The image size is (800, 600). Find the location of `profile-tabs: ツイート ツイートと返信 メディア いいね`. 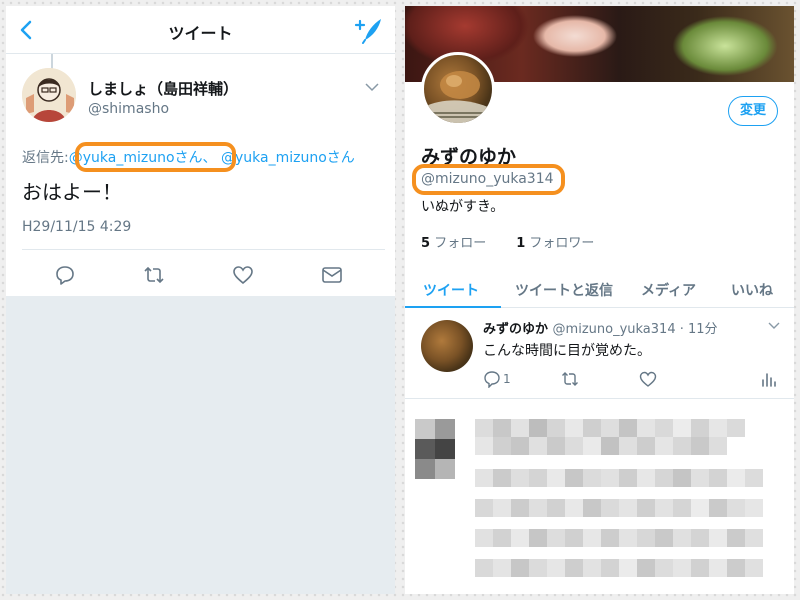

profile-tabs: ツイート ツイートと返信 メディア いいね is located at coordinates (599, 287).